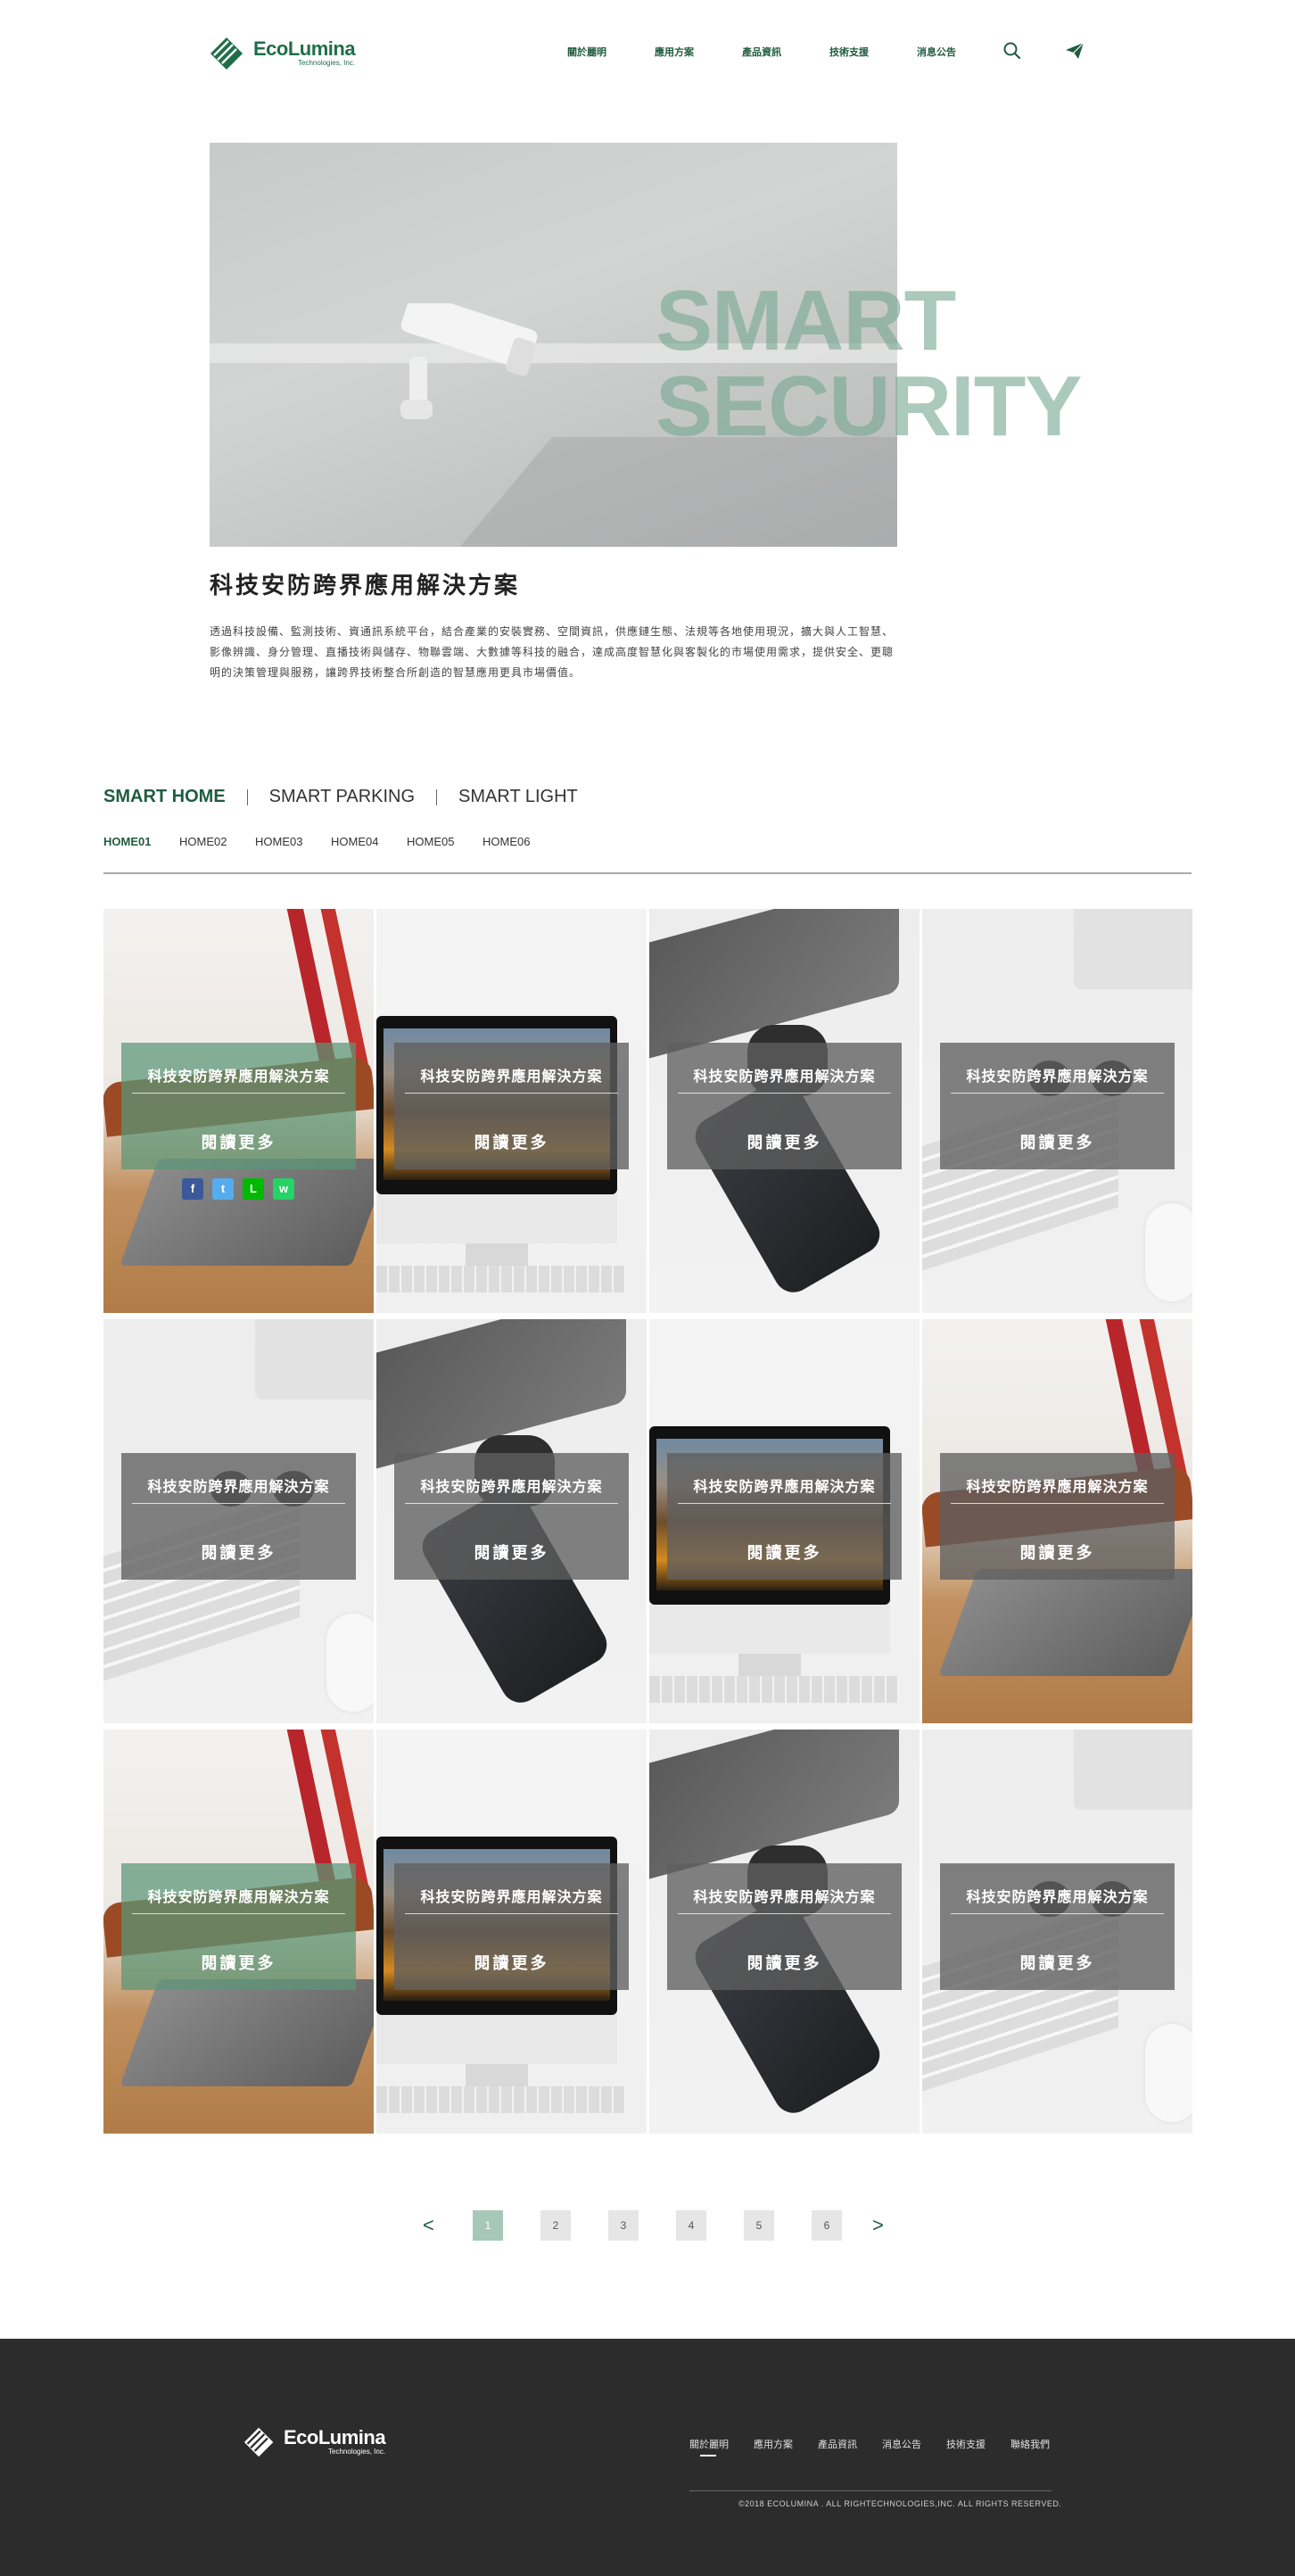 The height and width of the screenshot is (2576, 1295). Describe the element at coordinates (759, 2226) in the screenshot. I see `page-5-button: 5` at that location.